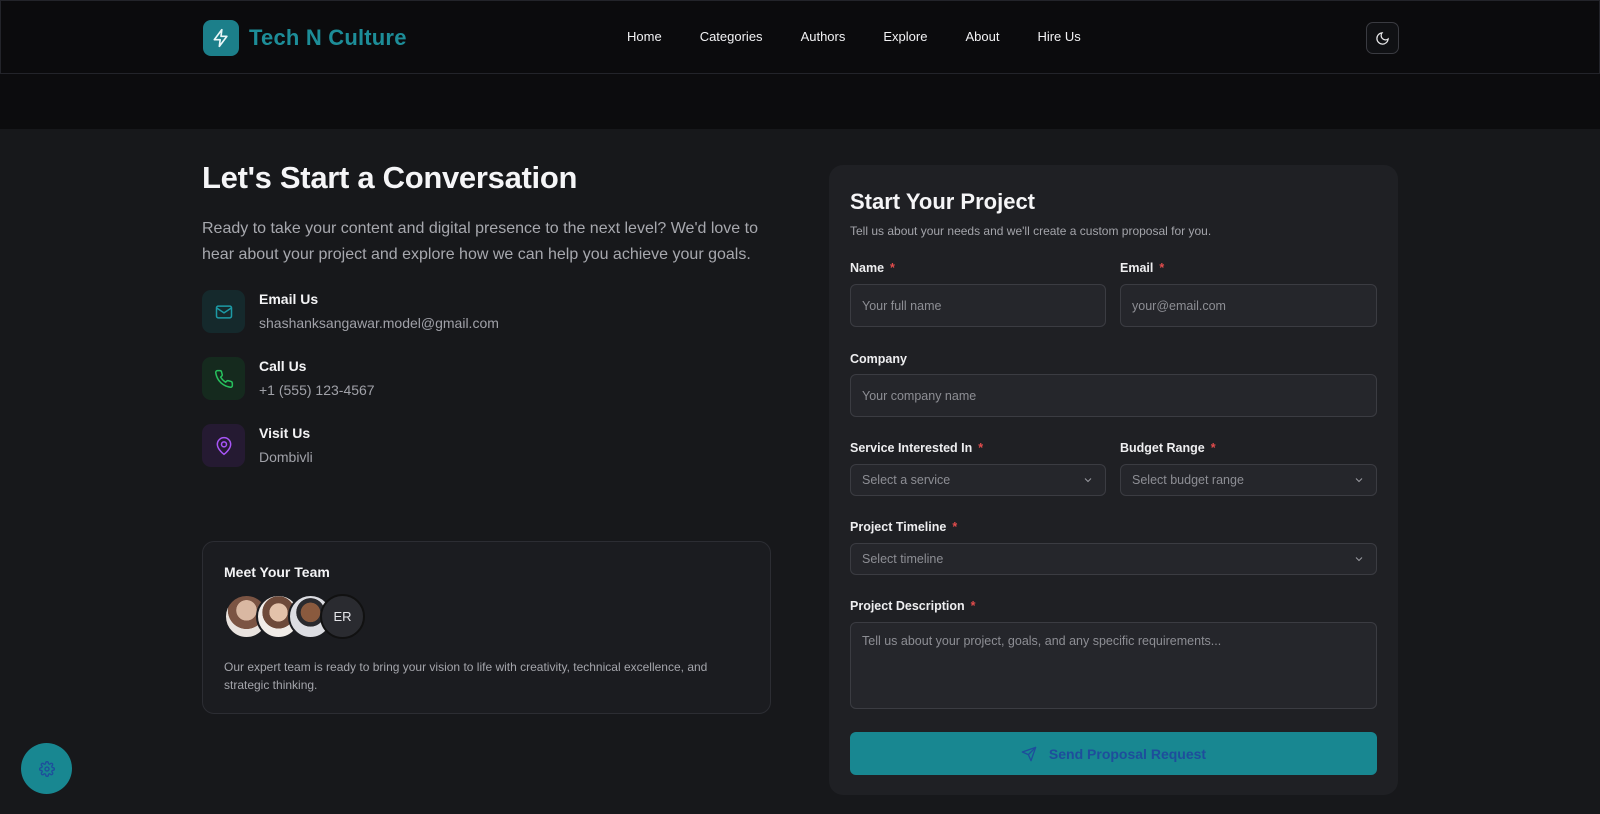  I want to click on budget-select-value: Select budget range, so click(1188, 480).